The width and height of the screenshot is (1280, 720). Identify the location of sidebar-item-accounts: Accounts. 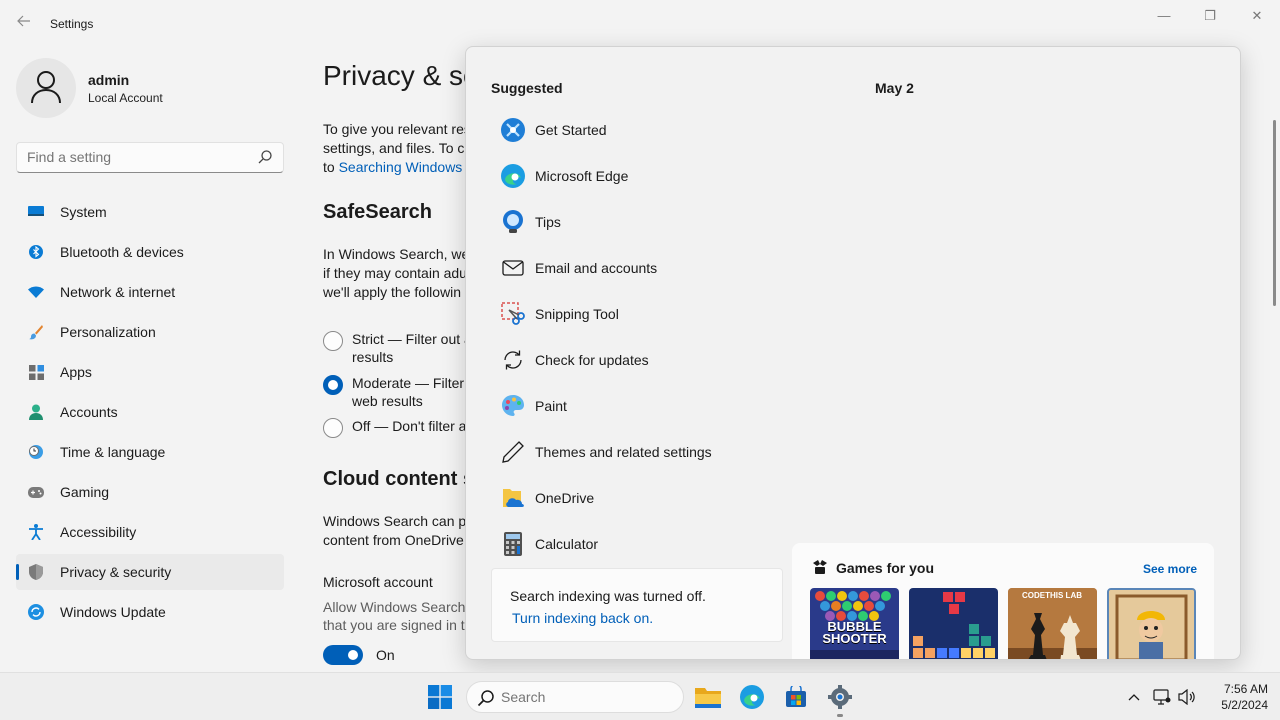
(150, 412).